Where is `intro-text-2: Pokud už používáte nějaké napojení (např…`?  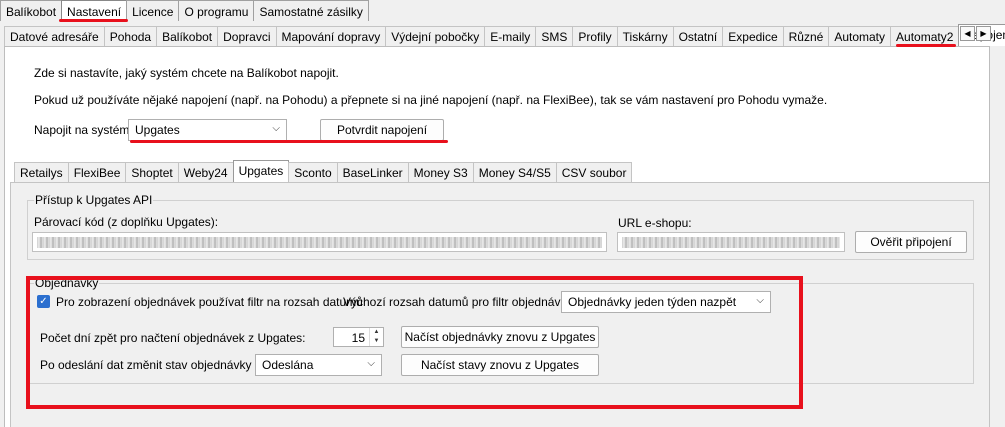
intro-text-2: Pokud už používáte nějaké napojení (např… is located at coordinates (431, 100).